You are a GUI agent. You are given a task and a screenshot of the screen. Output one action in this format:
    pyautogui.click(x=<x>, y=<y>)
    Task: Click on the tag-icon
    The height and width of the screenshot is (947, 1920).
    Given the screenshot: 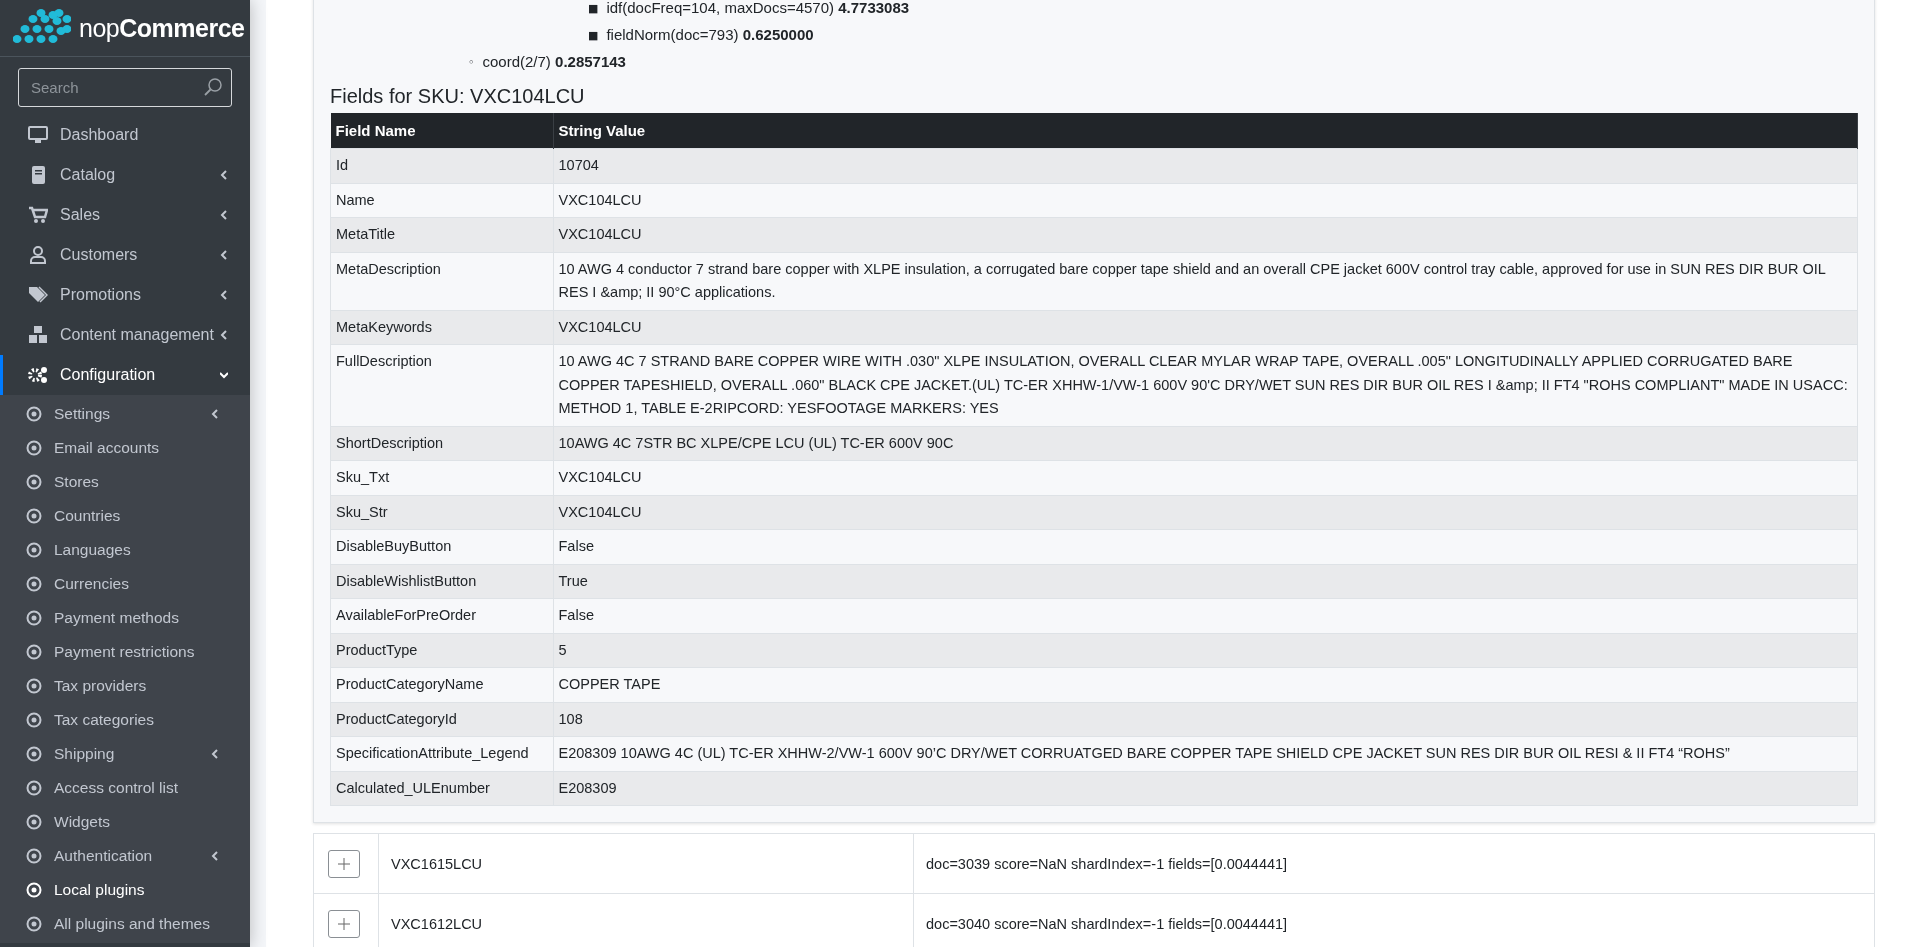 What is the action you would take?
    pyautogui.click(x=38, y=295)
    